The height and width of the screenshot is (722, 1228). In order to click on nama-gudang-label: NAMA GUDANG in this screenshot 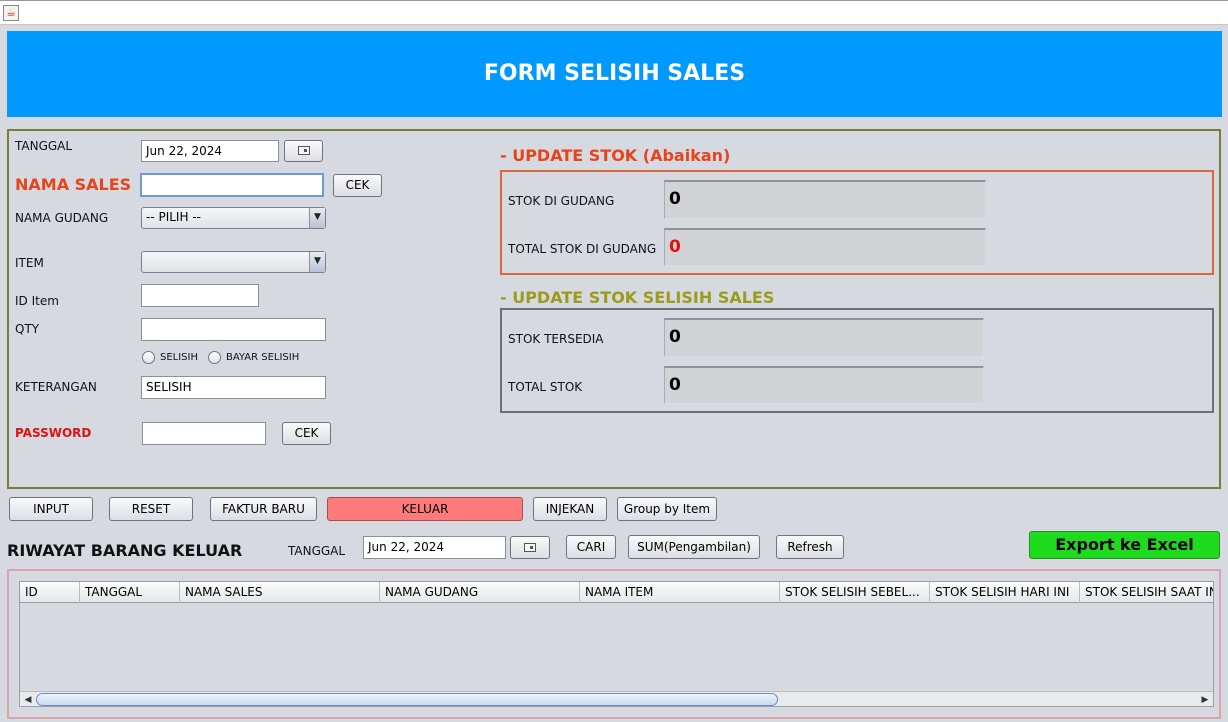, I will do `click(62, 218)`.